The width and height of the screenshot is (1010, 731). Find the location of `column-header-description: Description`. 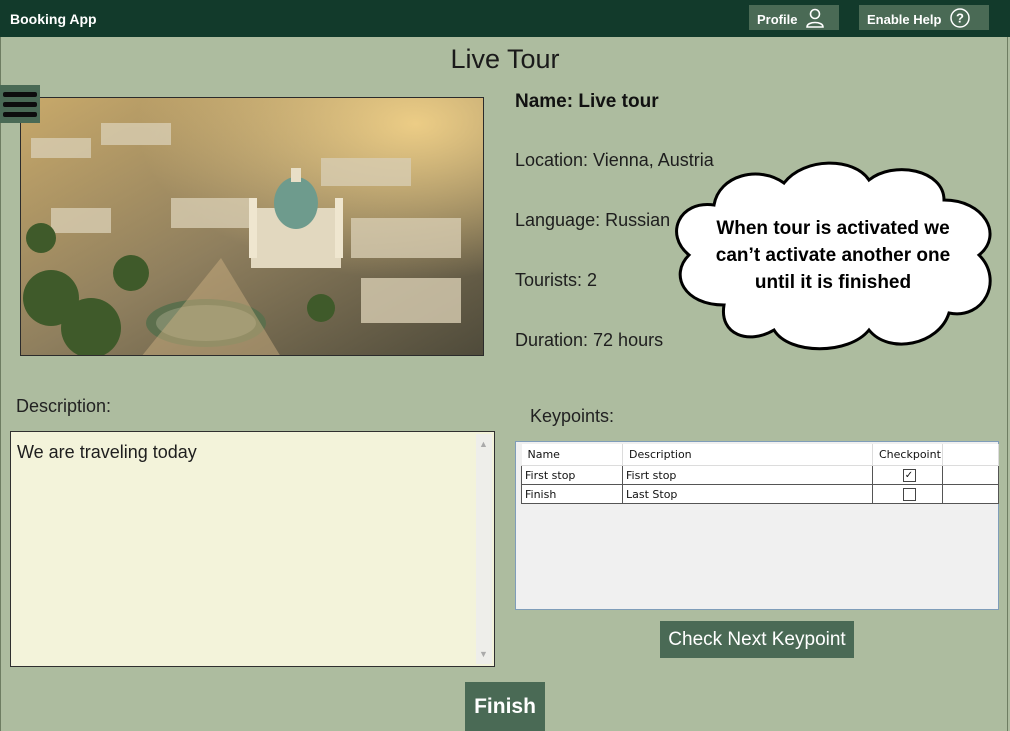

column-header-description: Description is located at coordinates (747, 455).